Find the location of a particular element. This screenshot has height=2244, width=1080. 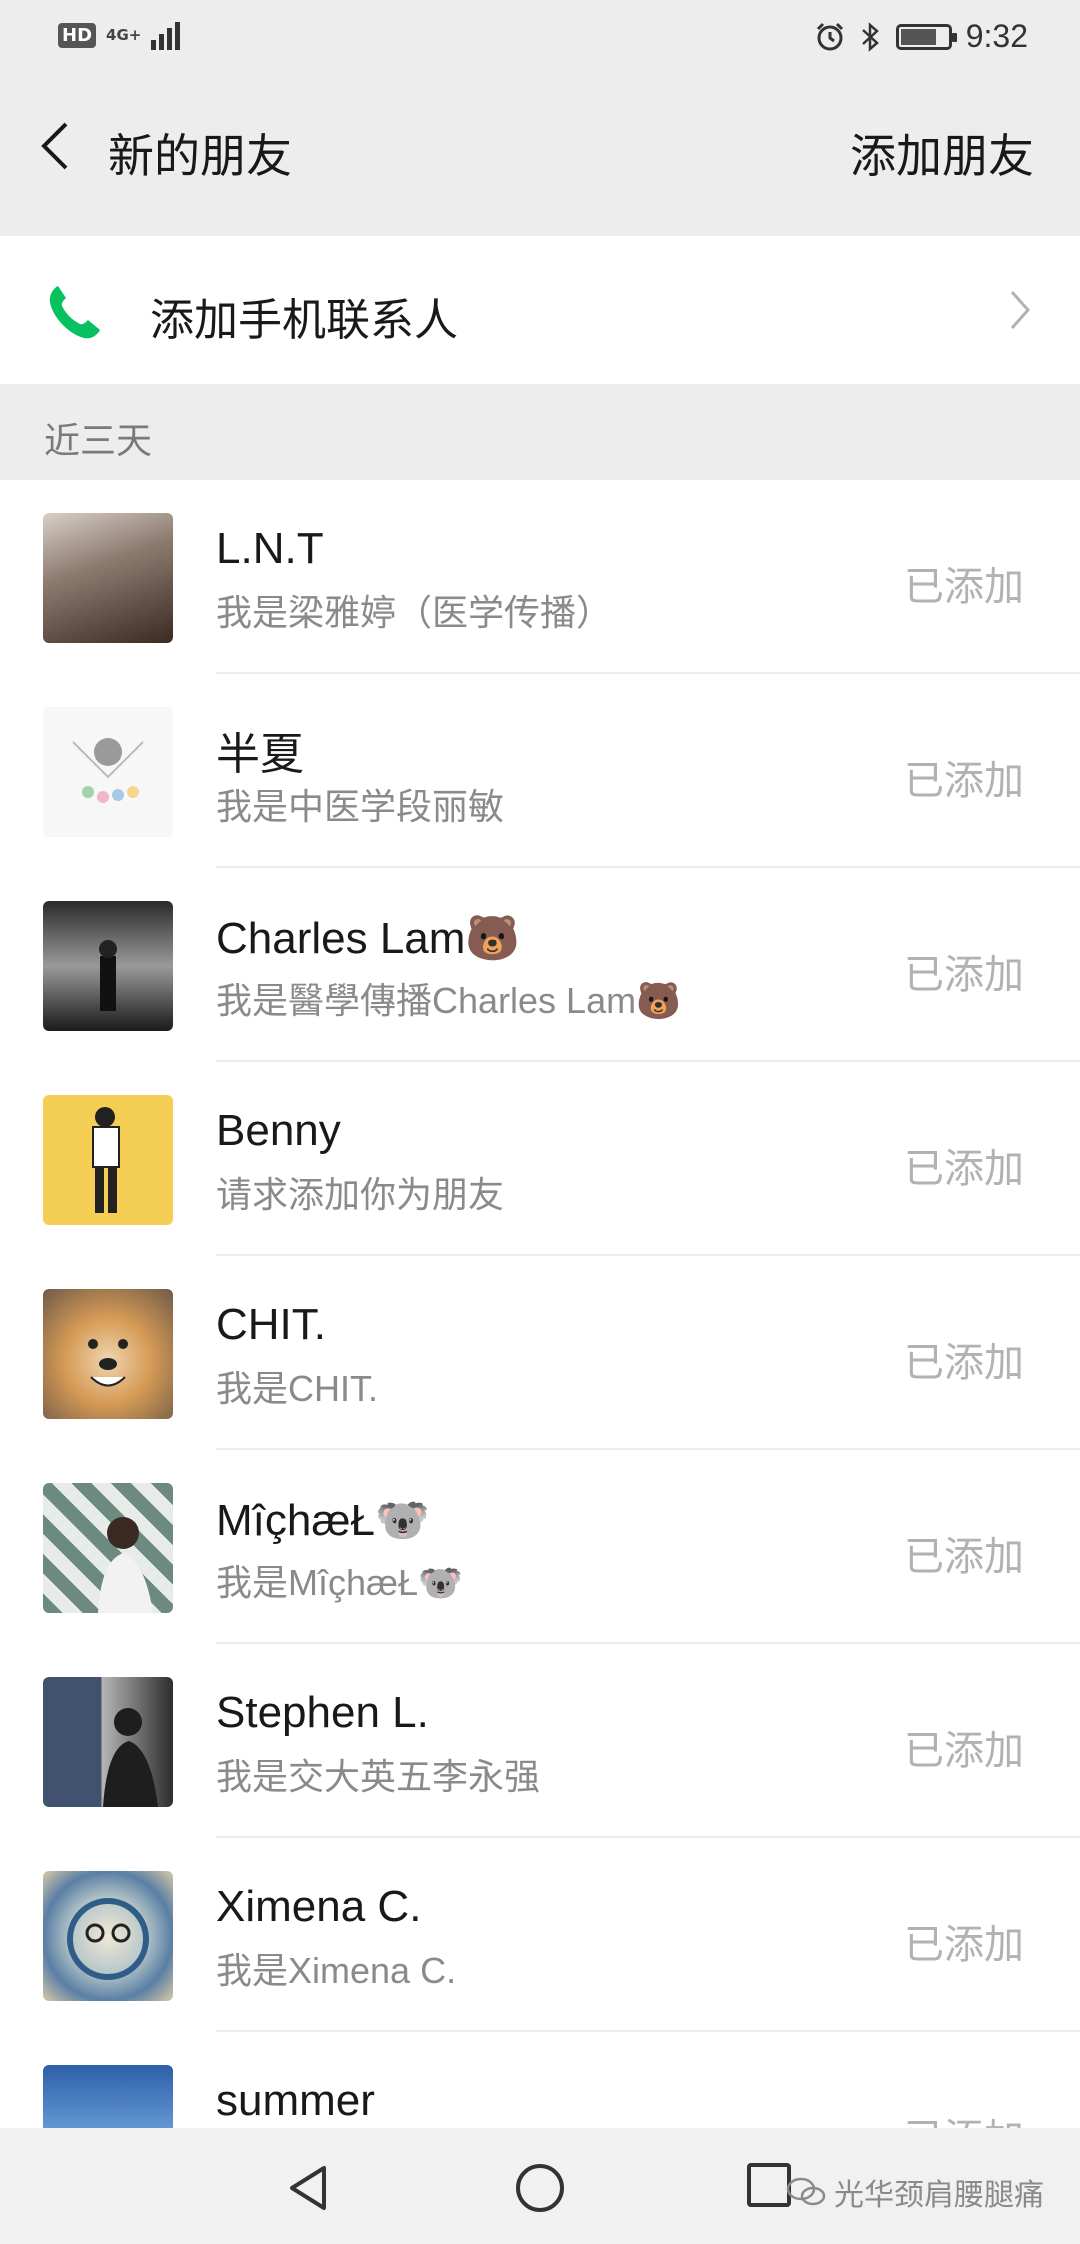

status-right: 9:32 is located at coordinates (921, 36).